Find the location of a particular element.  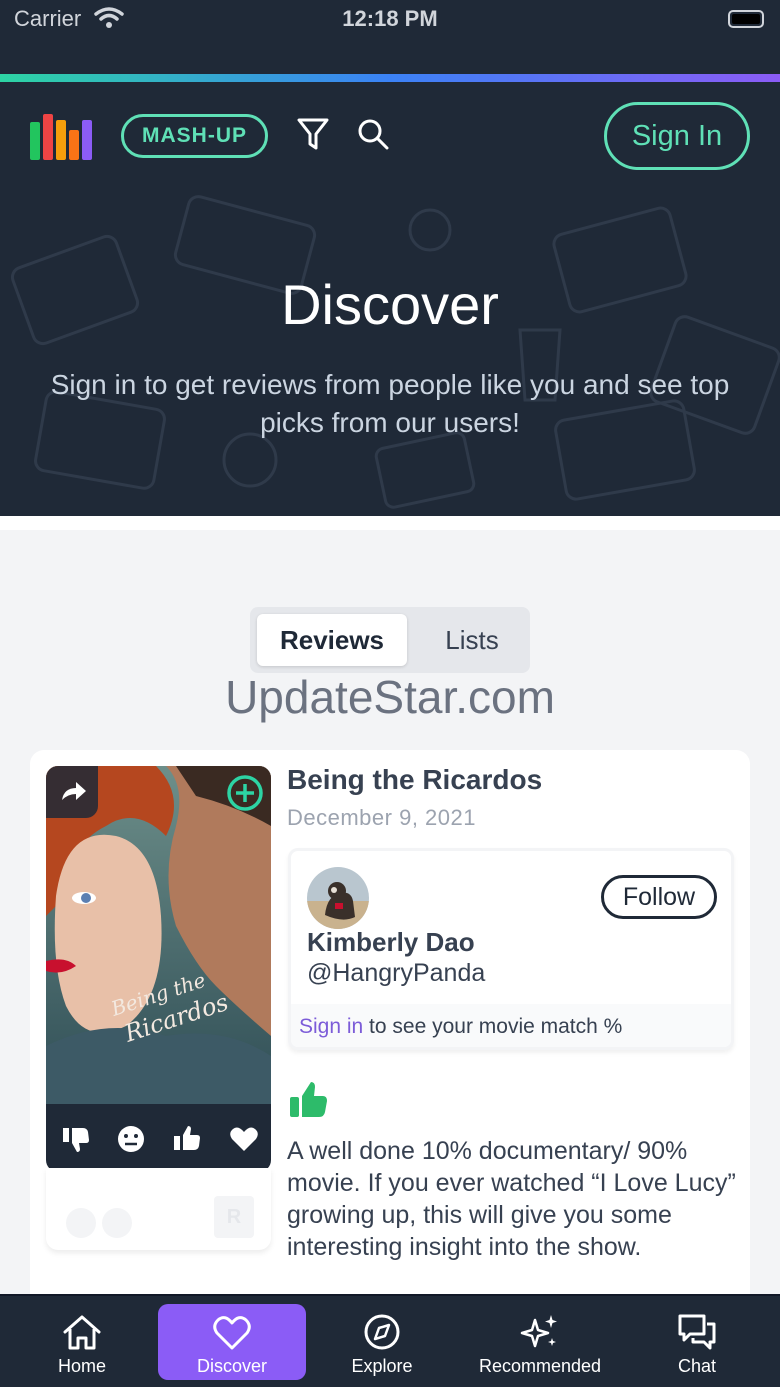

mashup-button: MASH-UP is located at coordinates (194, 136).